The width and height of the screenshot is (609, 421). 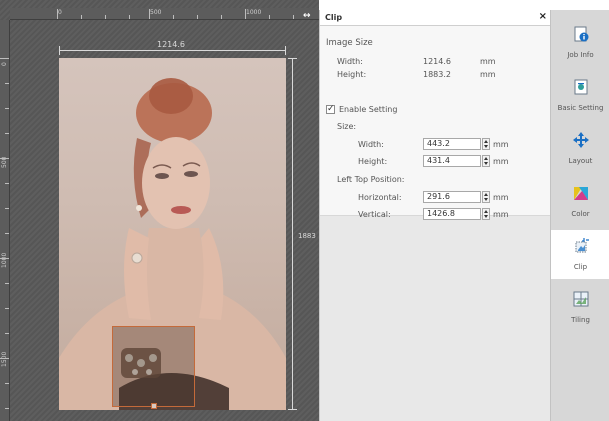 What do you see at coordinates (543, 16) in the screenshot?
I see `close-icon: ×` at bounding box center [543, 16].